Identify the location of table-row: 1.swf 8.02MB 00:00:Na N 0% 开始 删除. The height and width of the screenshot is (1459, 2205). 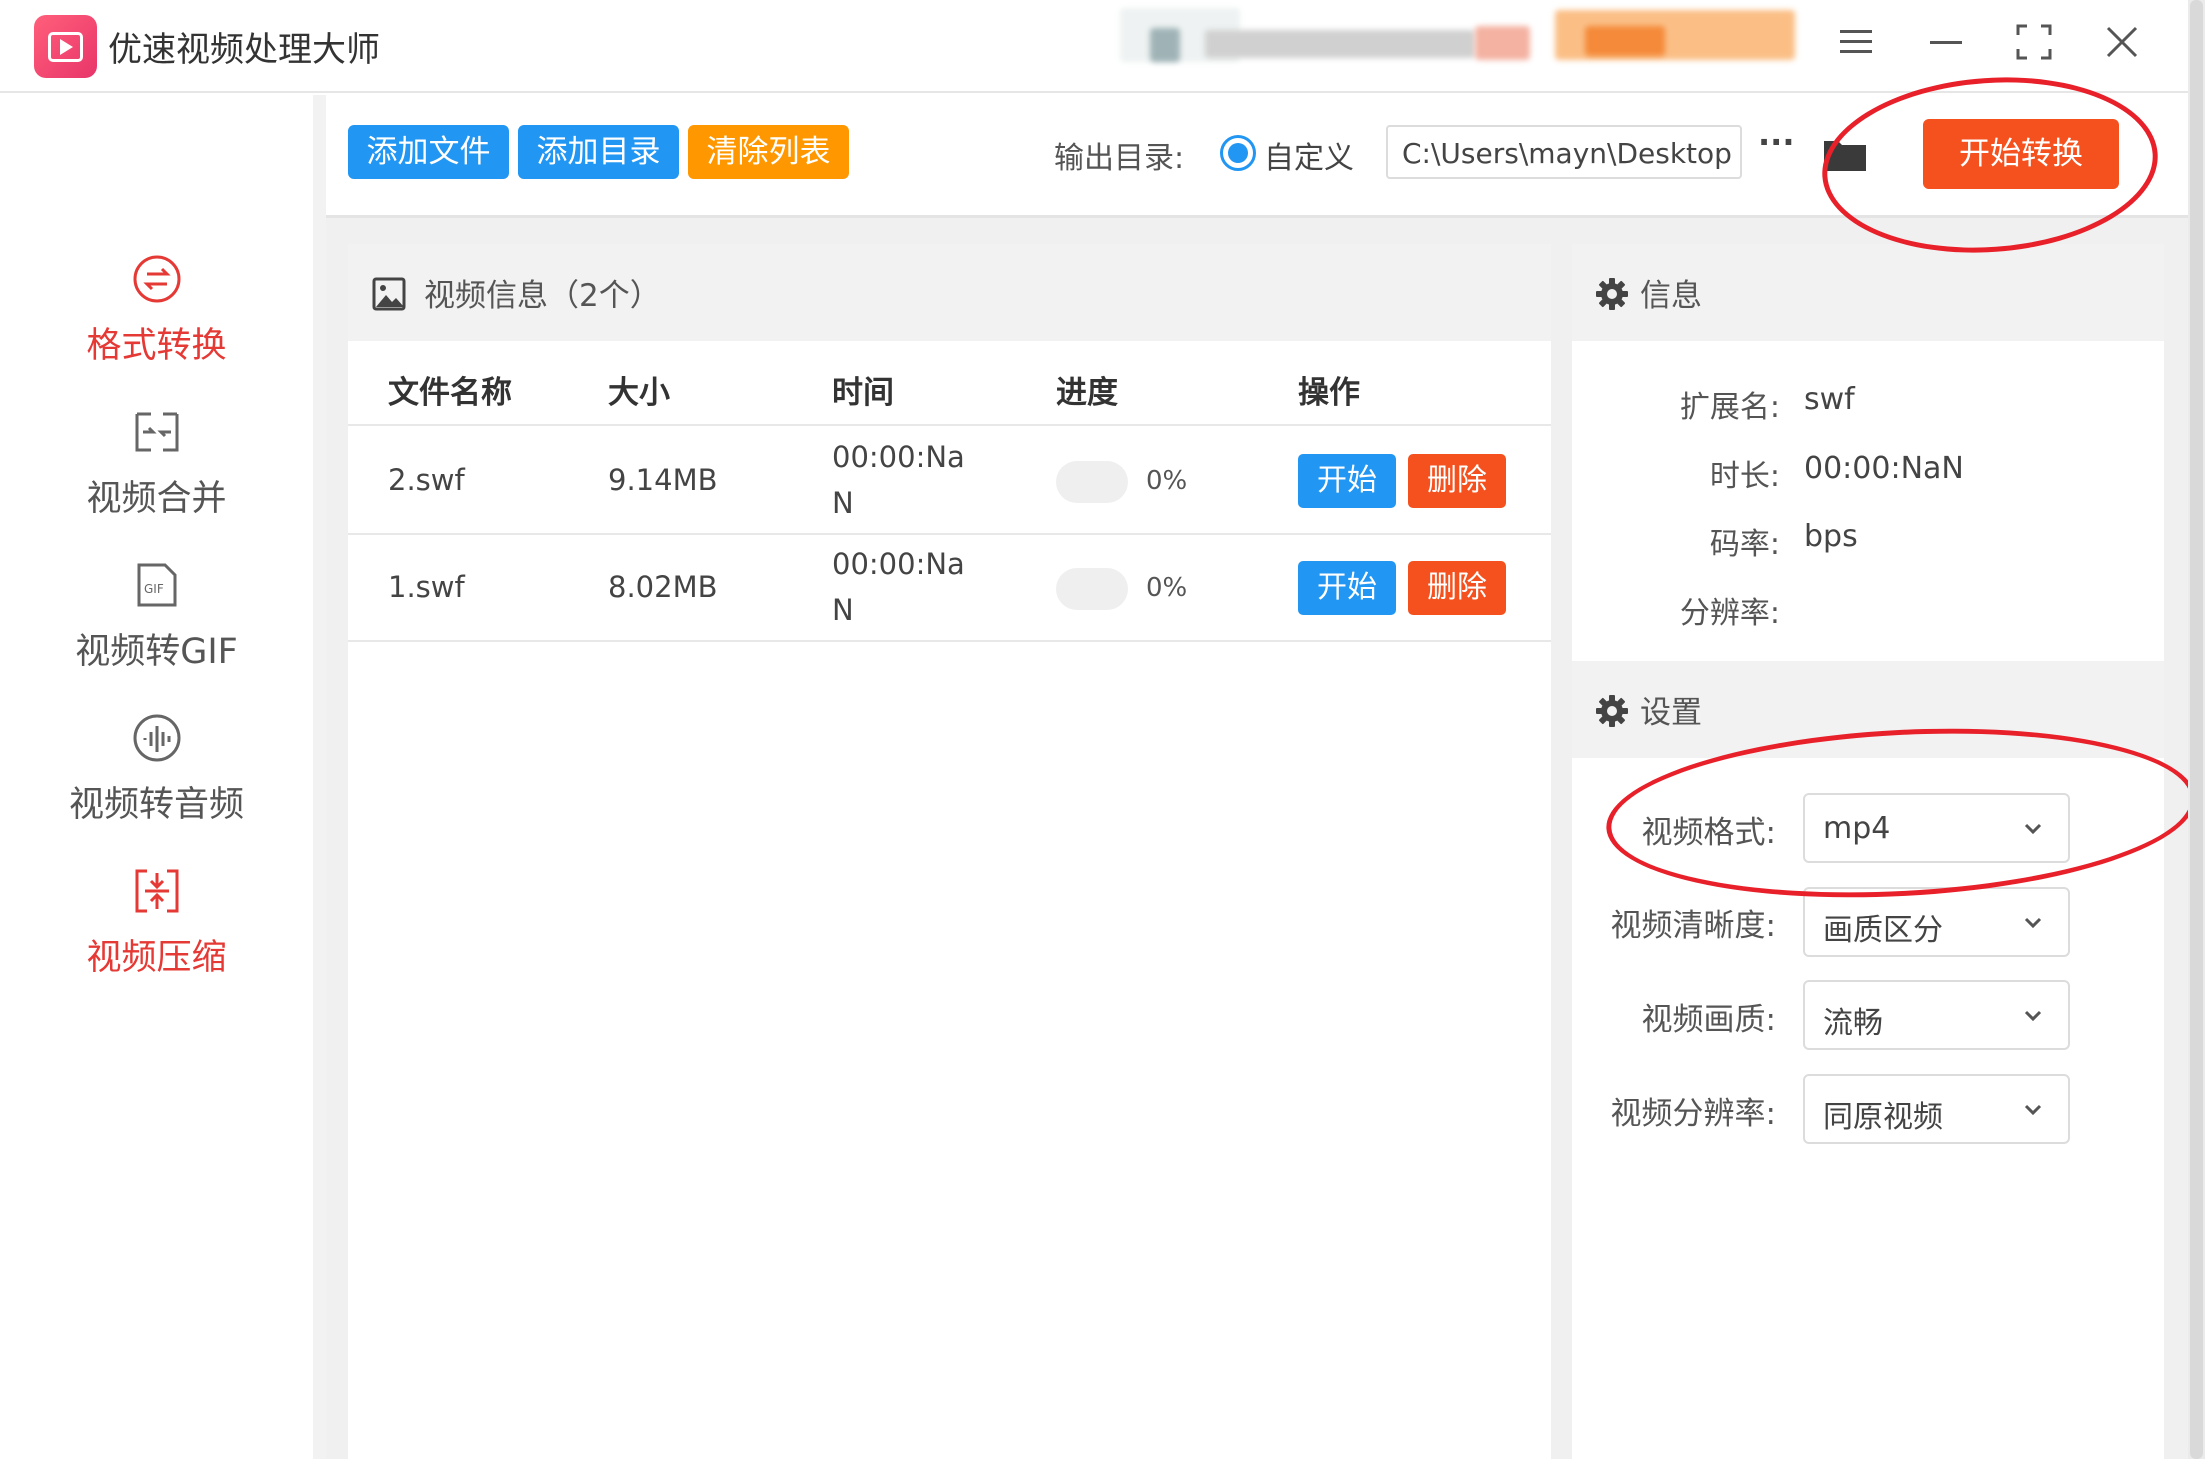
(949, 588).